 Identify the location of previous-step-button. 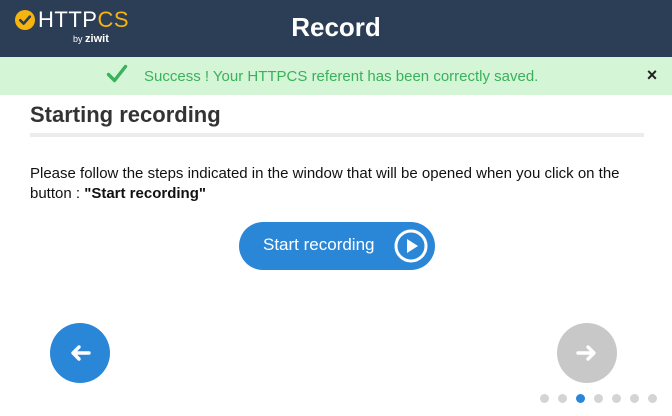
(80, 353).